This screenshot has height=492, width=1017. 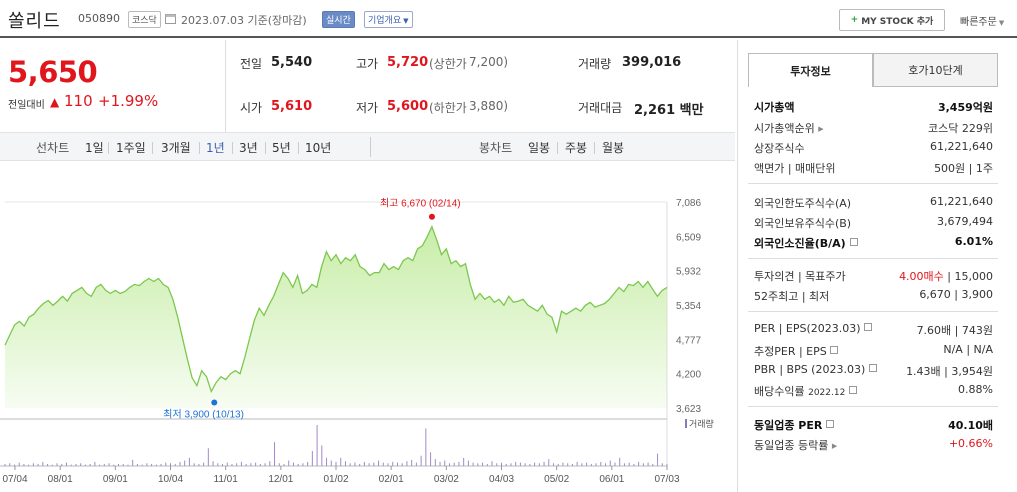 I want to click on per-eps-text: PER | EPS(2023.03), so click(x=807, y=328).